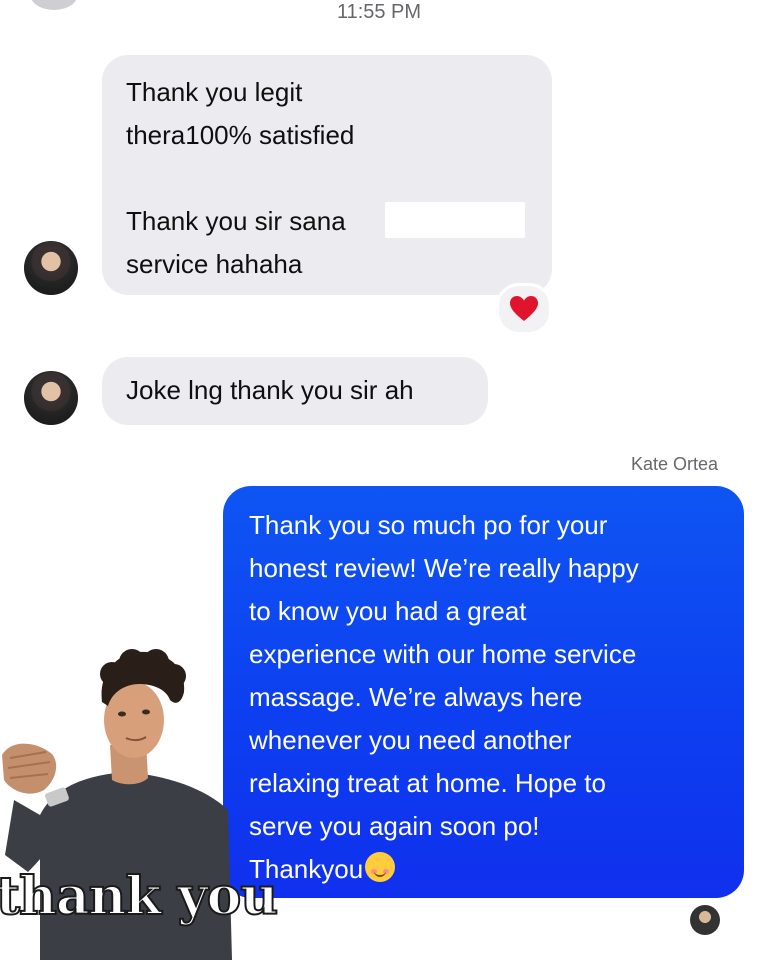 This screenshot has height=960, width=758. What do you see at coordinates (455, 220) in the screenshot?
I see `redacted-area` at bounding box center [455, 220].